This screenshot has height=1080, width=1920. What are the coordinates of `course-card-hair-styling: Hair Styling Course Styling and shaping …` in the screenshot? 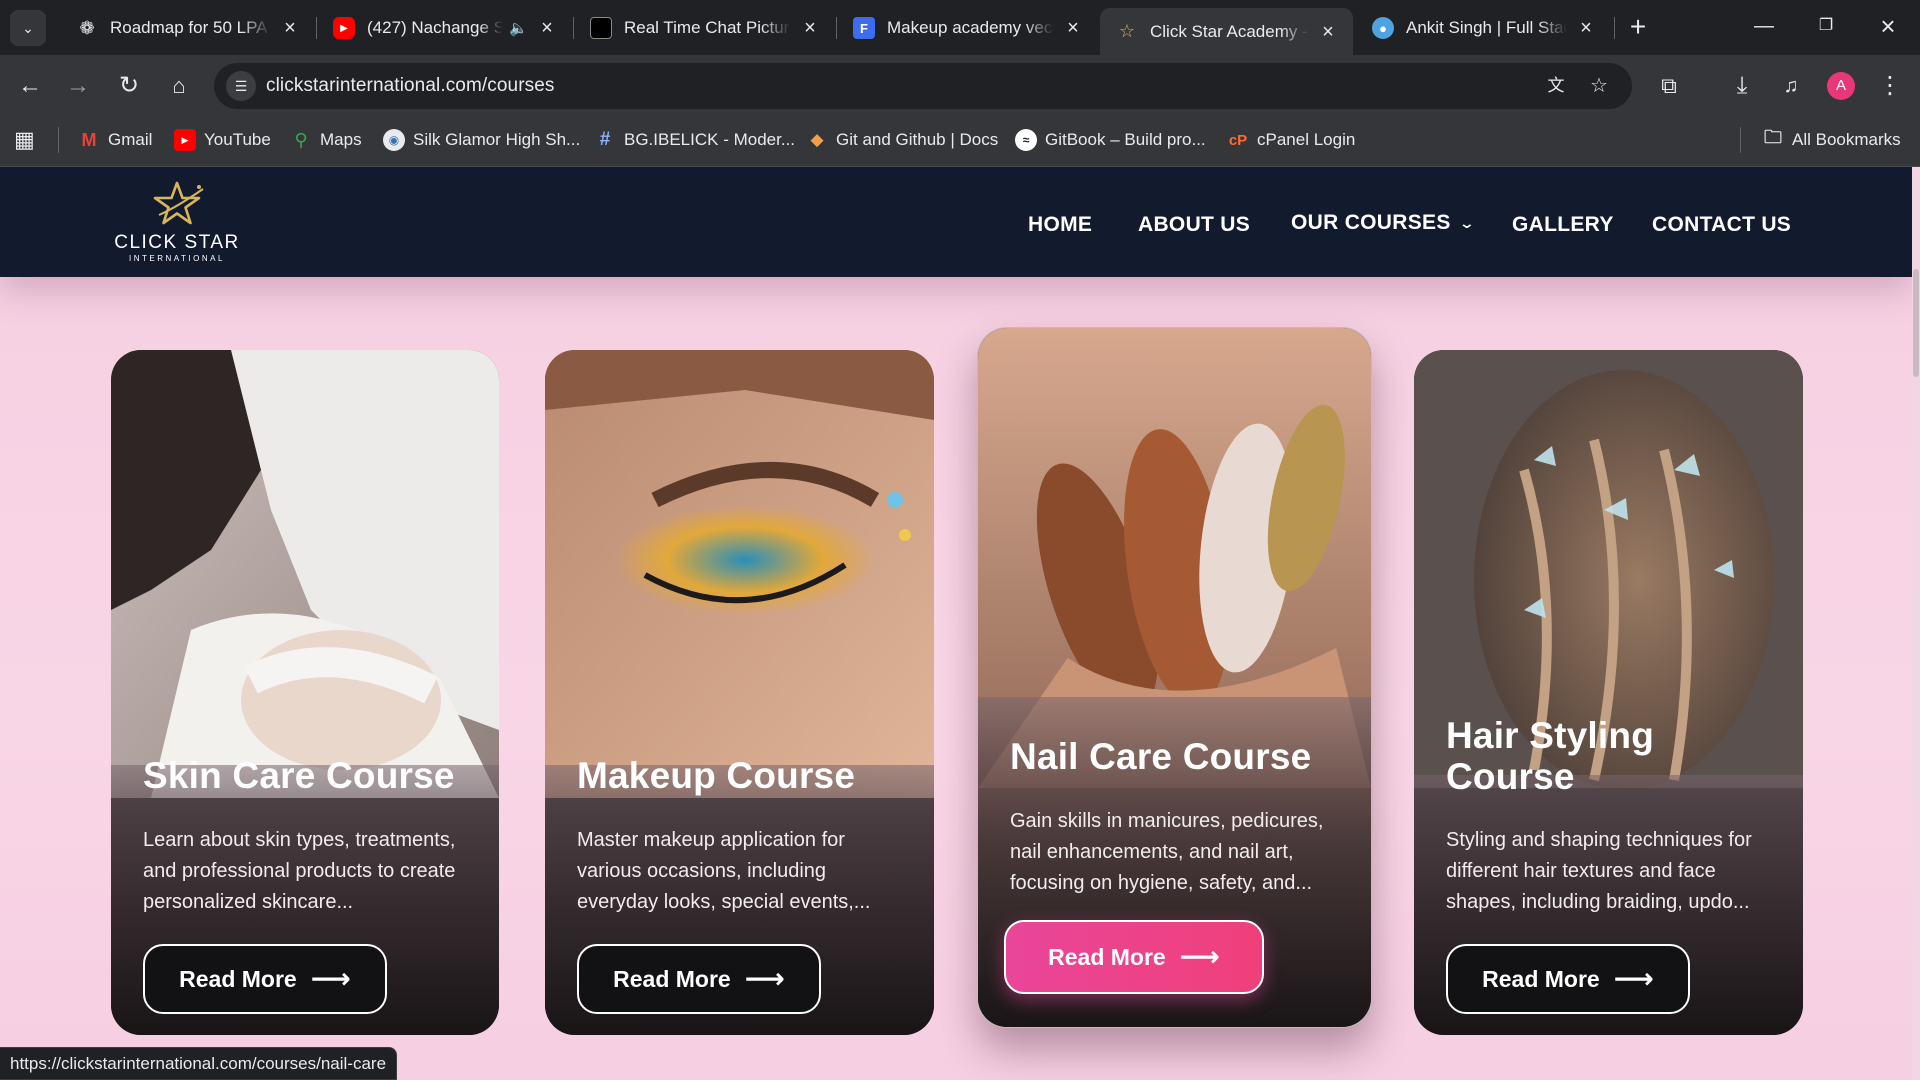 It's located at (1608, 692).